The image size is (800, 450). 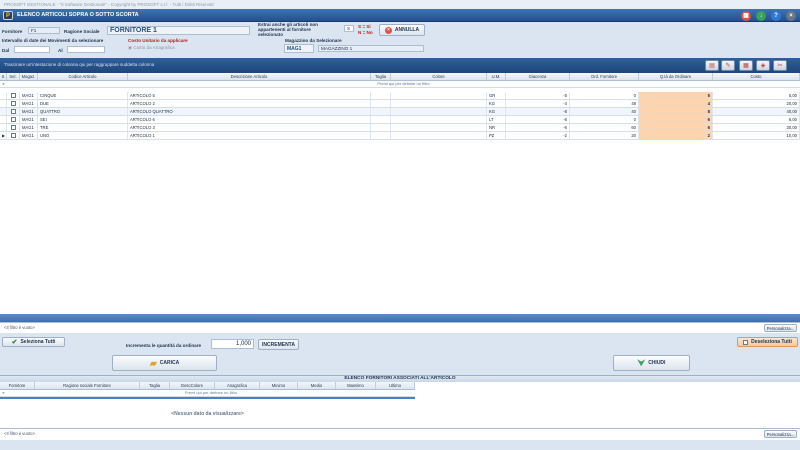 I want to click on col-descrizione: Descrizione Articolo, so click(x=249, y=76).